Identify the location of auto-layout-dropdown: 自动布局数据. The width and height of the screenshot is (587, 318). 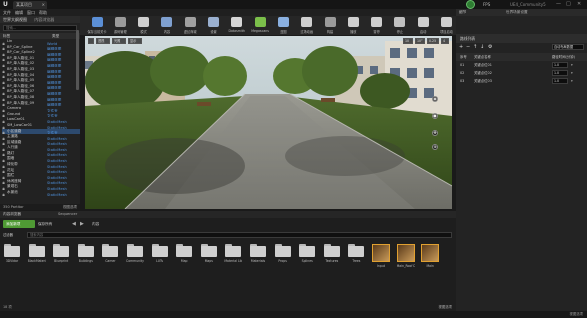
(568, 47).